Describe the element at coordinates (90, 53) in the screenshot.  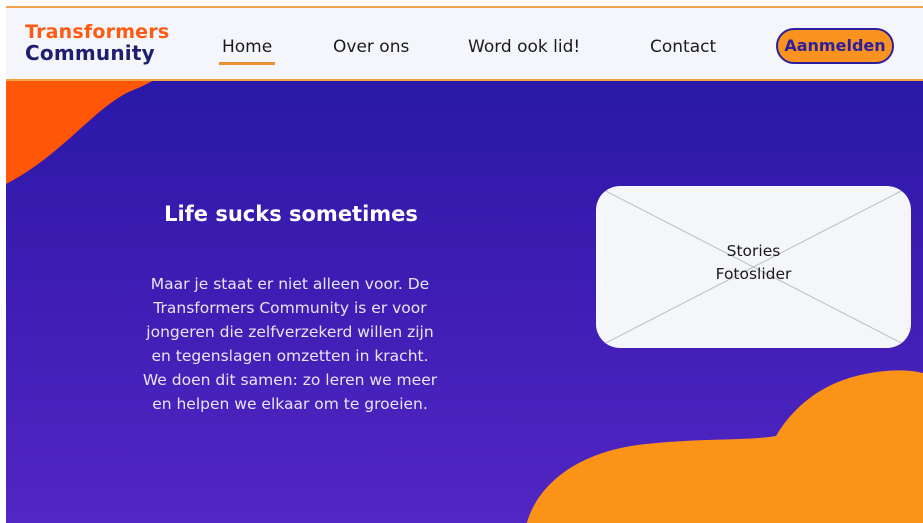
I see `logo-line-2: Community` at that location.